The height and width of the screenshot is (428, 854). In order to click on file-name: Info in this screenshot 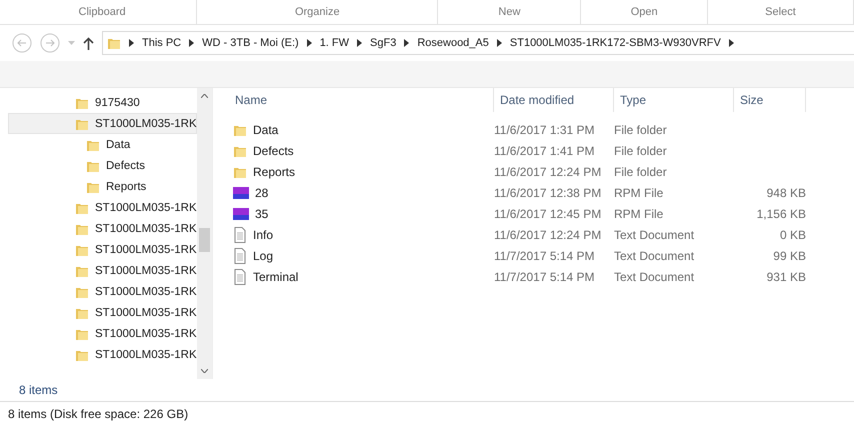, I will do `click(263, 235)`.